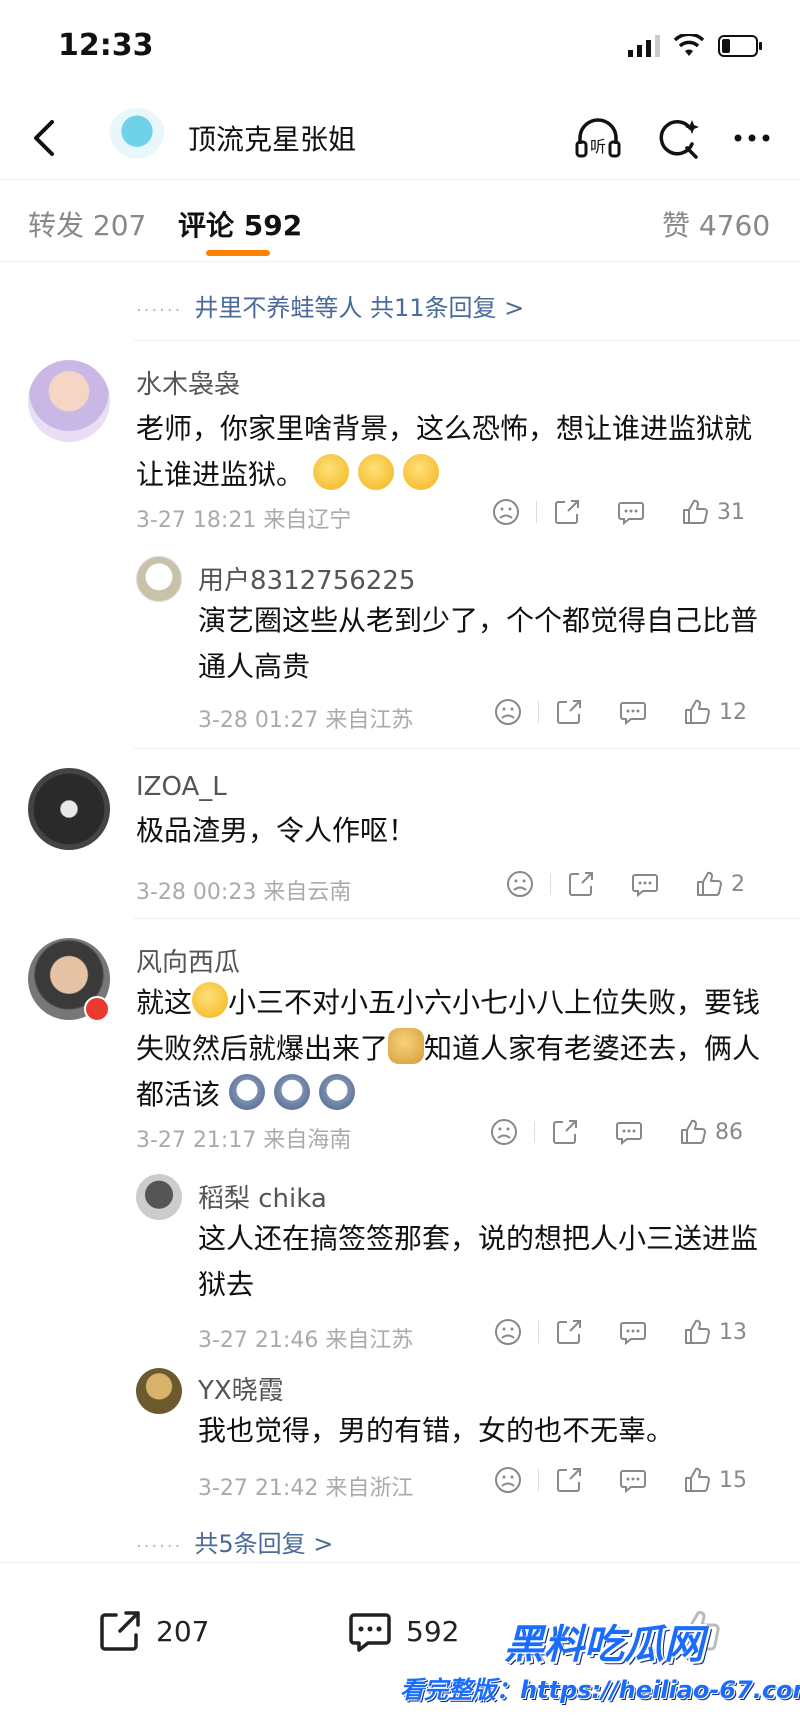 The width and height of the screenshot is (800, 1733). What do you see at coordinates (240, 224) in the screenshot?
I see `tab-comment: 评论 592` at bounding box center [240, 224].